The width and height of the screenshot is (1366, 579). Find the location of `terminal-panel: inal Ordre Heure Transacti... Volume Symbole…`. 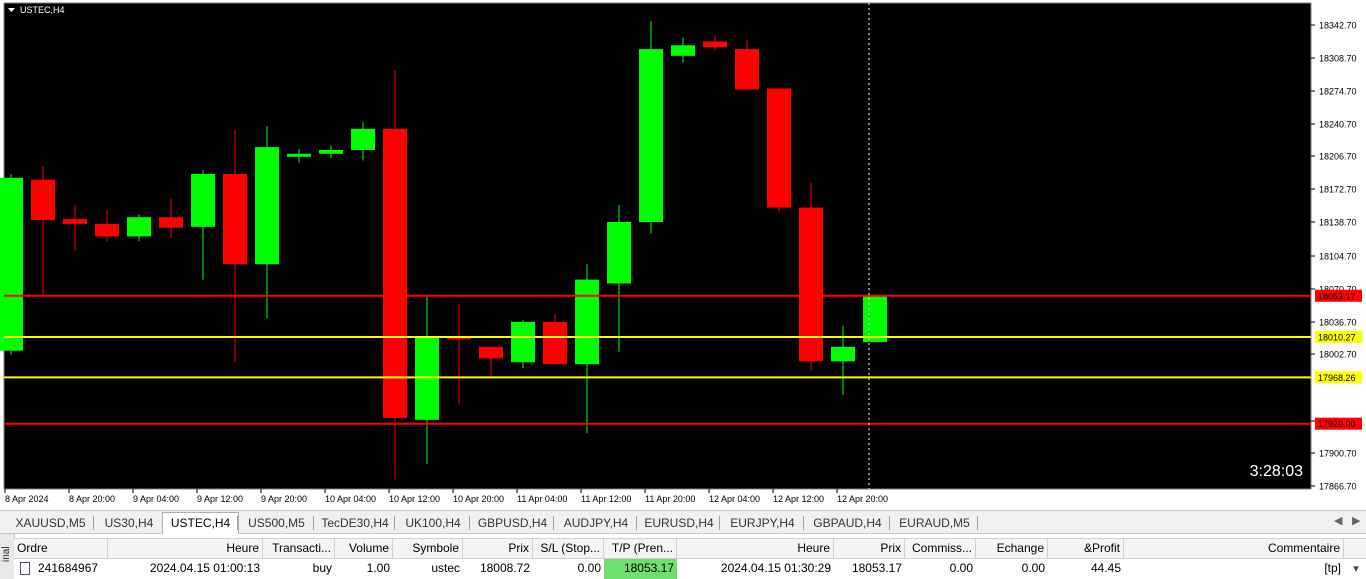

terminal-panel: inal Ordre Heure Transacti... Volume Symbole… is located at coordinates (683, 556).